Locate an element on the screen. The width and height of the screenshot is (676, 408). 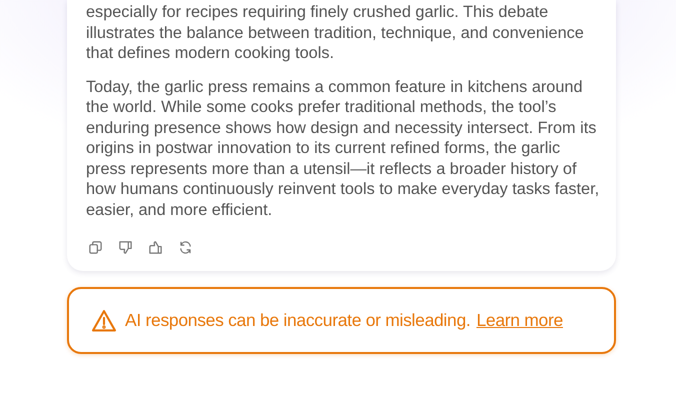
thumbs-up-icon is located at coordinates (155, 247).